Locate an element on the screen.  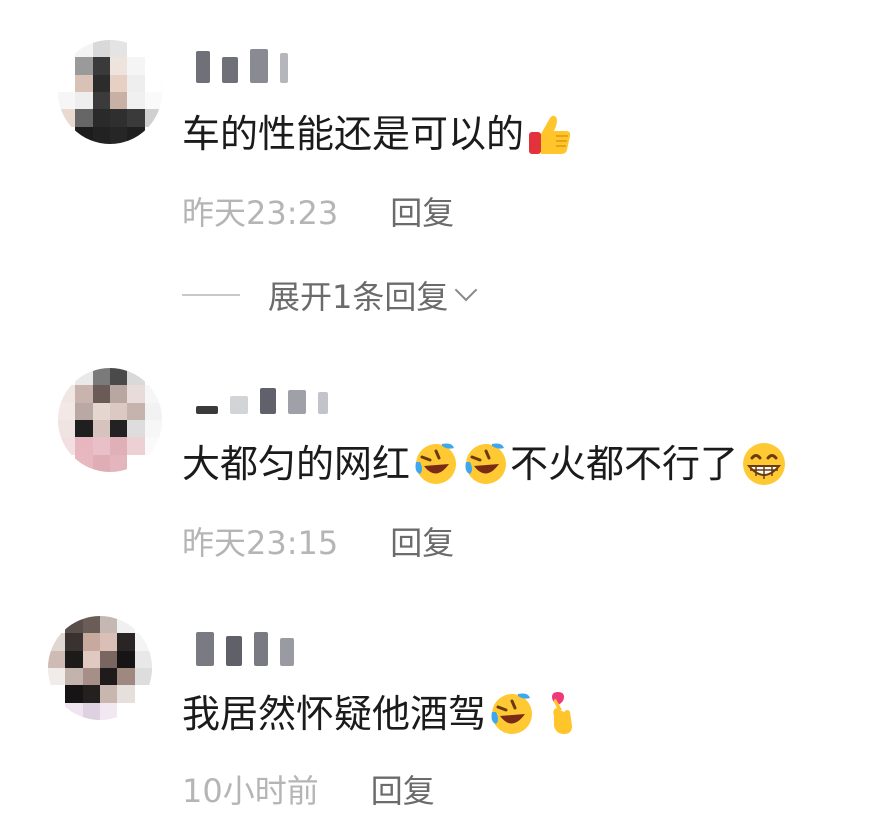
grinning-icon is located at coordinates (764, 464).